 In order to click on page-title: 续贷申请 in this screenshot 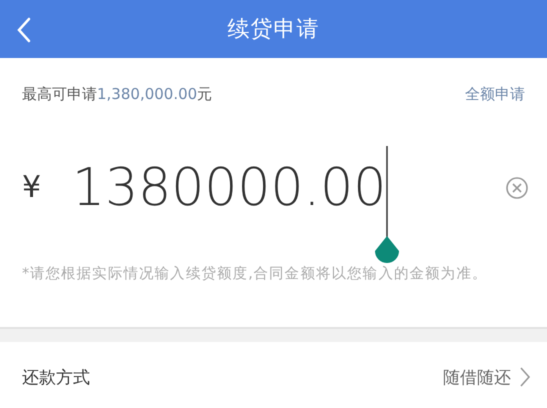, I will do `click(274, 30)`.